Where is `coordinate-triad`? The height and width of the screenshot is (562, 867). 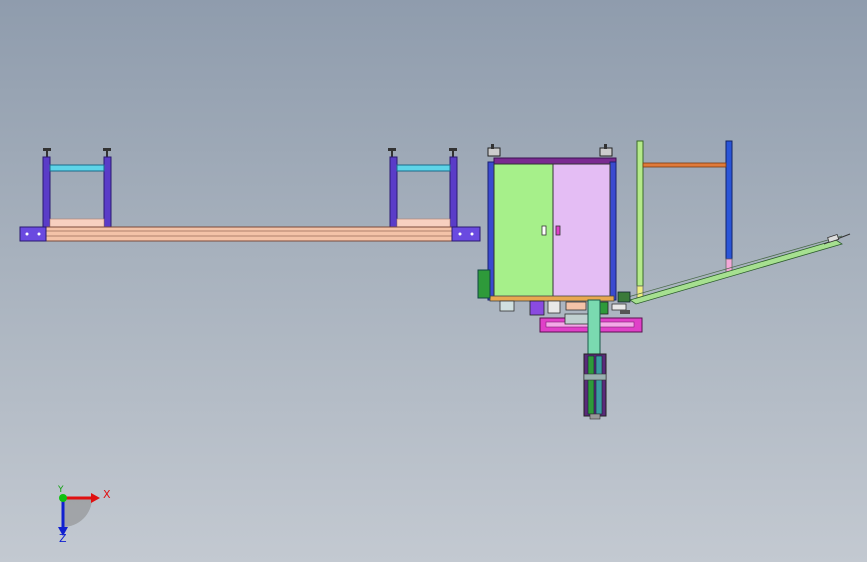 coordinate-triad is located at coordinates (79, 514).